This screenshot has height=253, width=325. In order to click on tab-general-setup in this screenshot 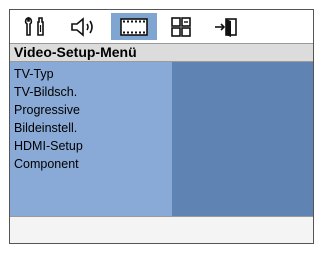, I will do `click(36, 26)`.